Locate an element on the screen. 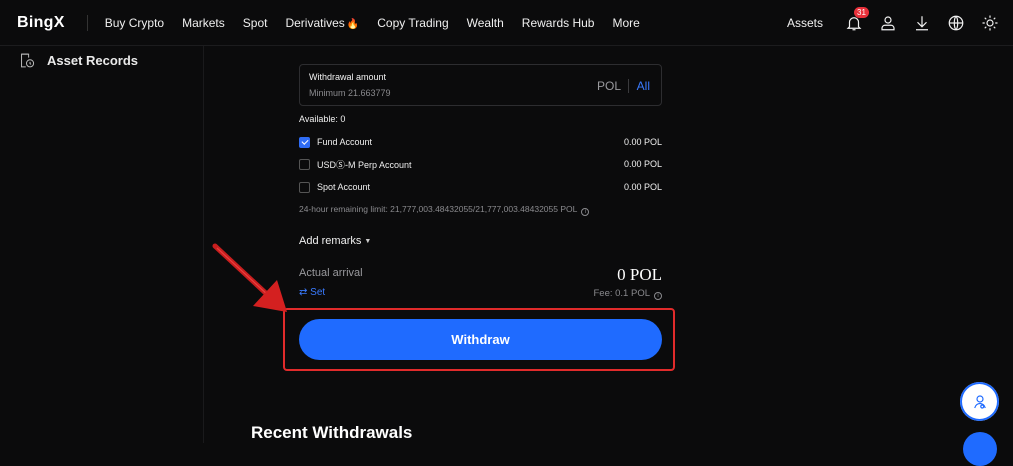 This screenshot has width=1013, height=466. fire-icon: 🔥 is located at coordinates (353, 24).